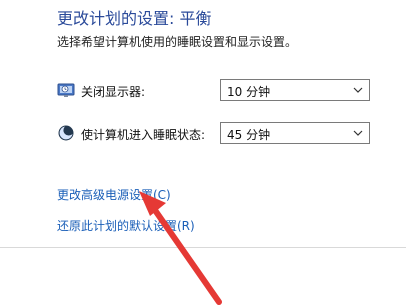 This screenshot has width=406, height=306. What do you see at coordinates (114, 194) in the screenshot?
I see `advanced-power-settings-link: 更改高级电源设置(C)` at bounding box center [114, 194].